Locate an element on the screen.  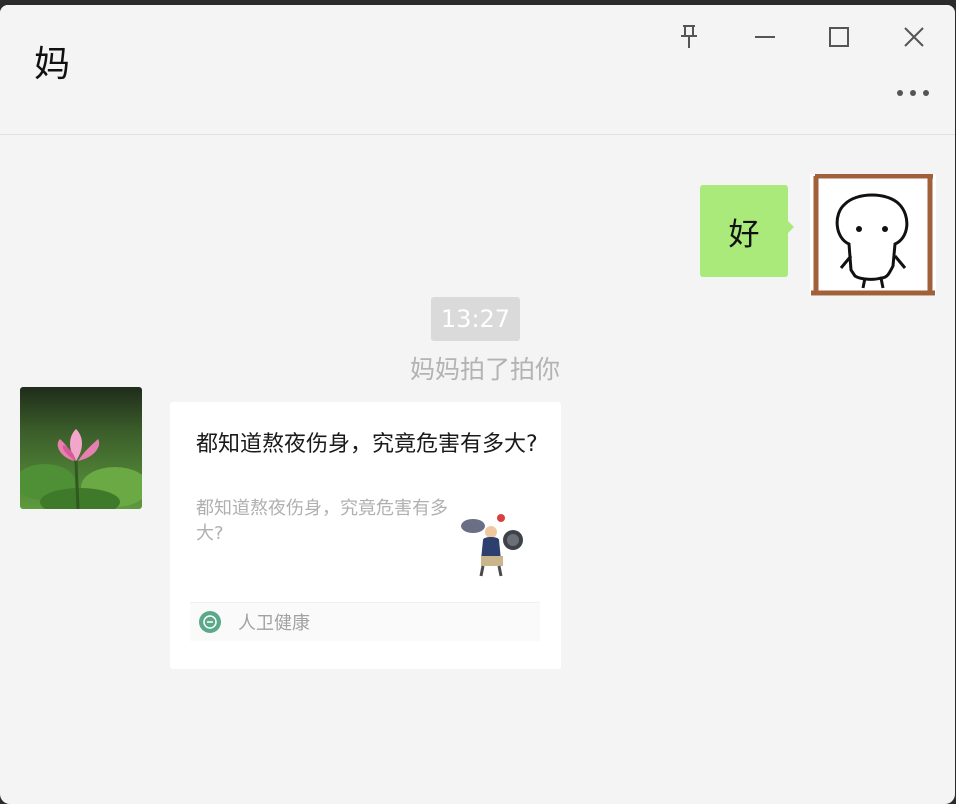
minimize-button is located at coordinates (765, 37).